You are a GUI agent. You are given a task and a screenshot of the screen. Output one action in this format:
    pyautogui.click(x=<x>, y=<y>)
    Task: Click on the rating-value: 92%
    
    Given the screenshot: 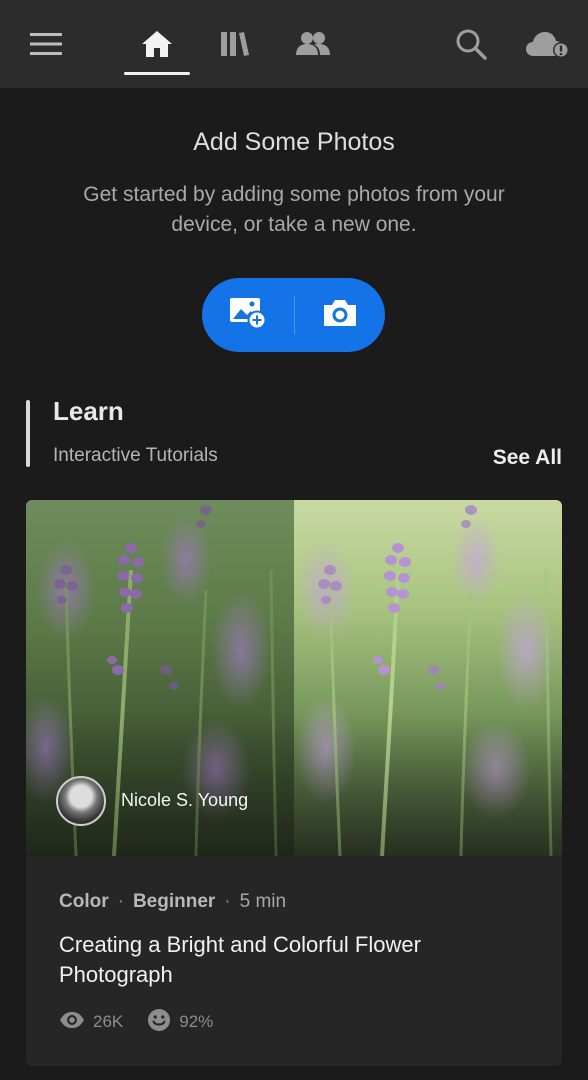 What is the action you would take?
    pyautogui.click(x=196, y=1021)
    